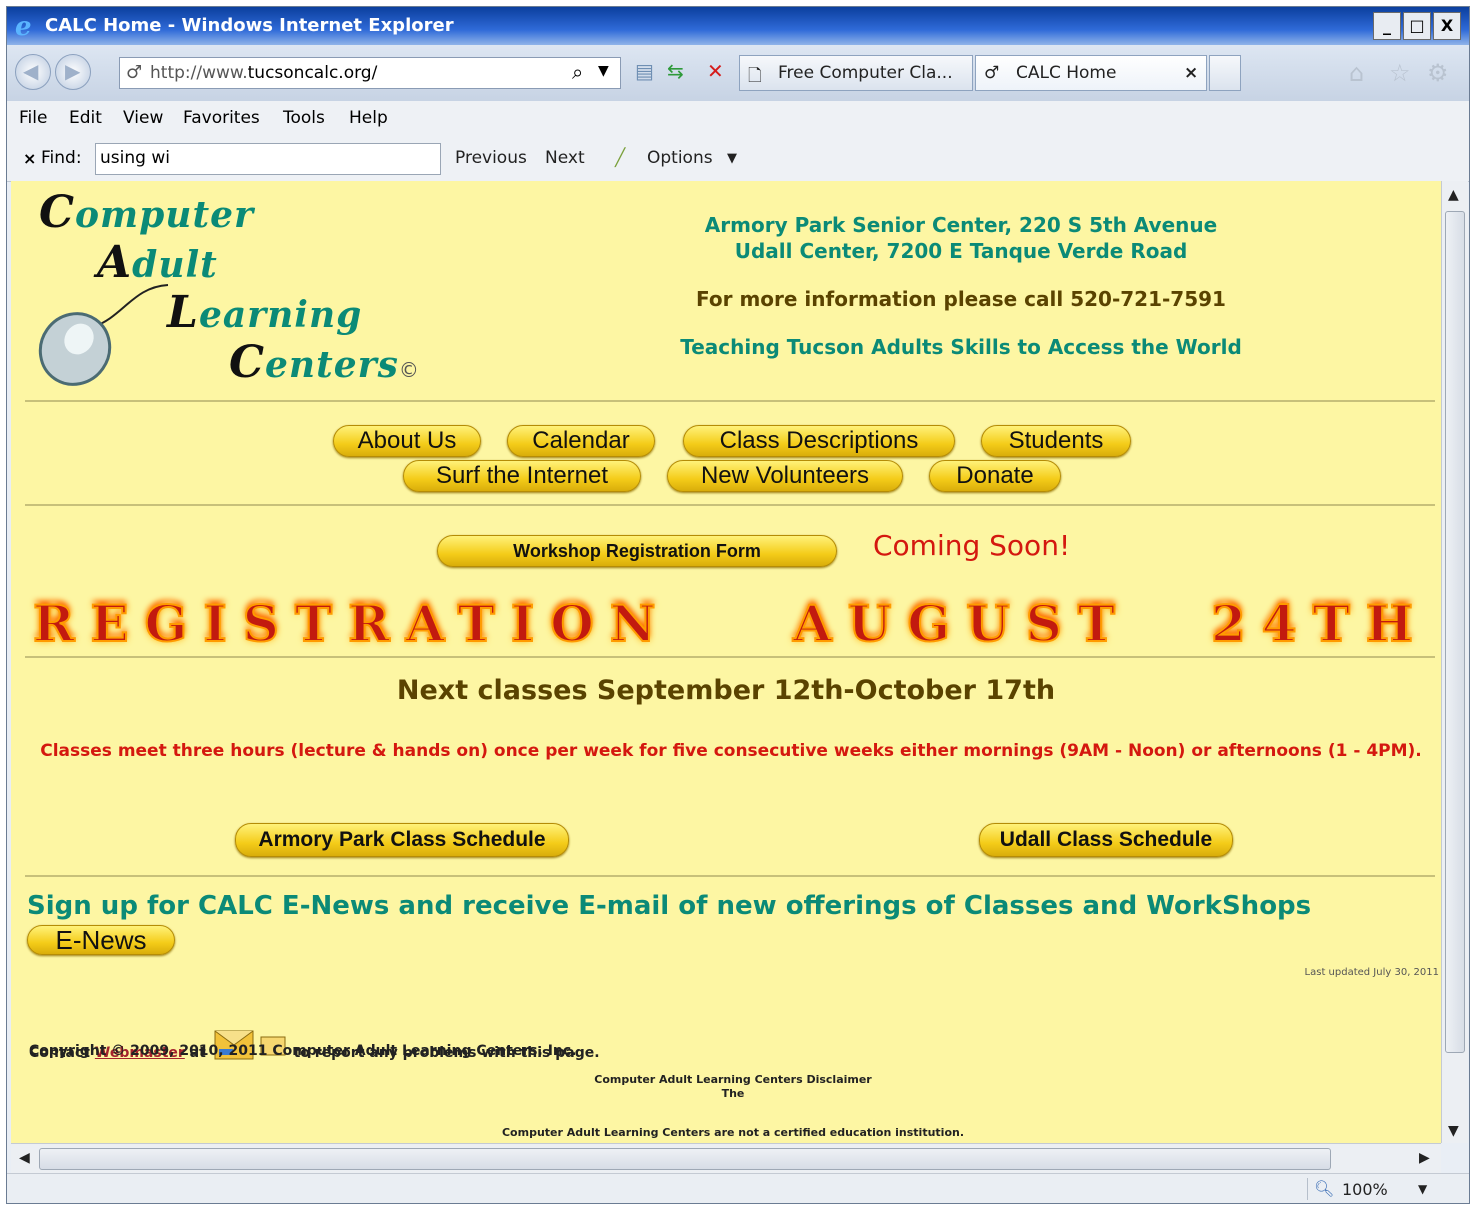 The height and width of the screenshot is (1205, 1477). Describe the element at coordinates (785, 476) in the screenshot. I see `nav-new-volunteers: New Volunteers` at that location.